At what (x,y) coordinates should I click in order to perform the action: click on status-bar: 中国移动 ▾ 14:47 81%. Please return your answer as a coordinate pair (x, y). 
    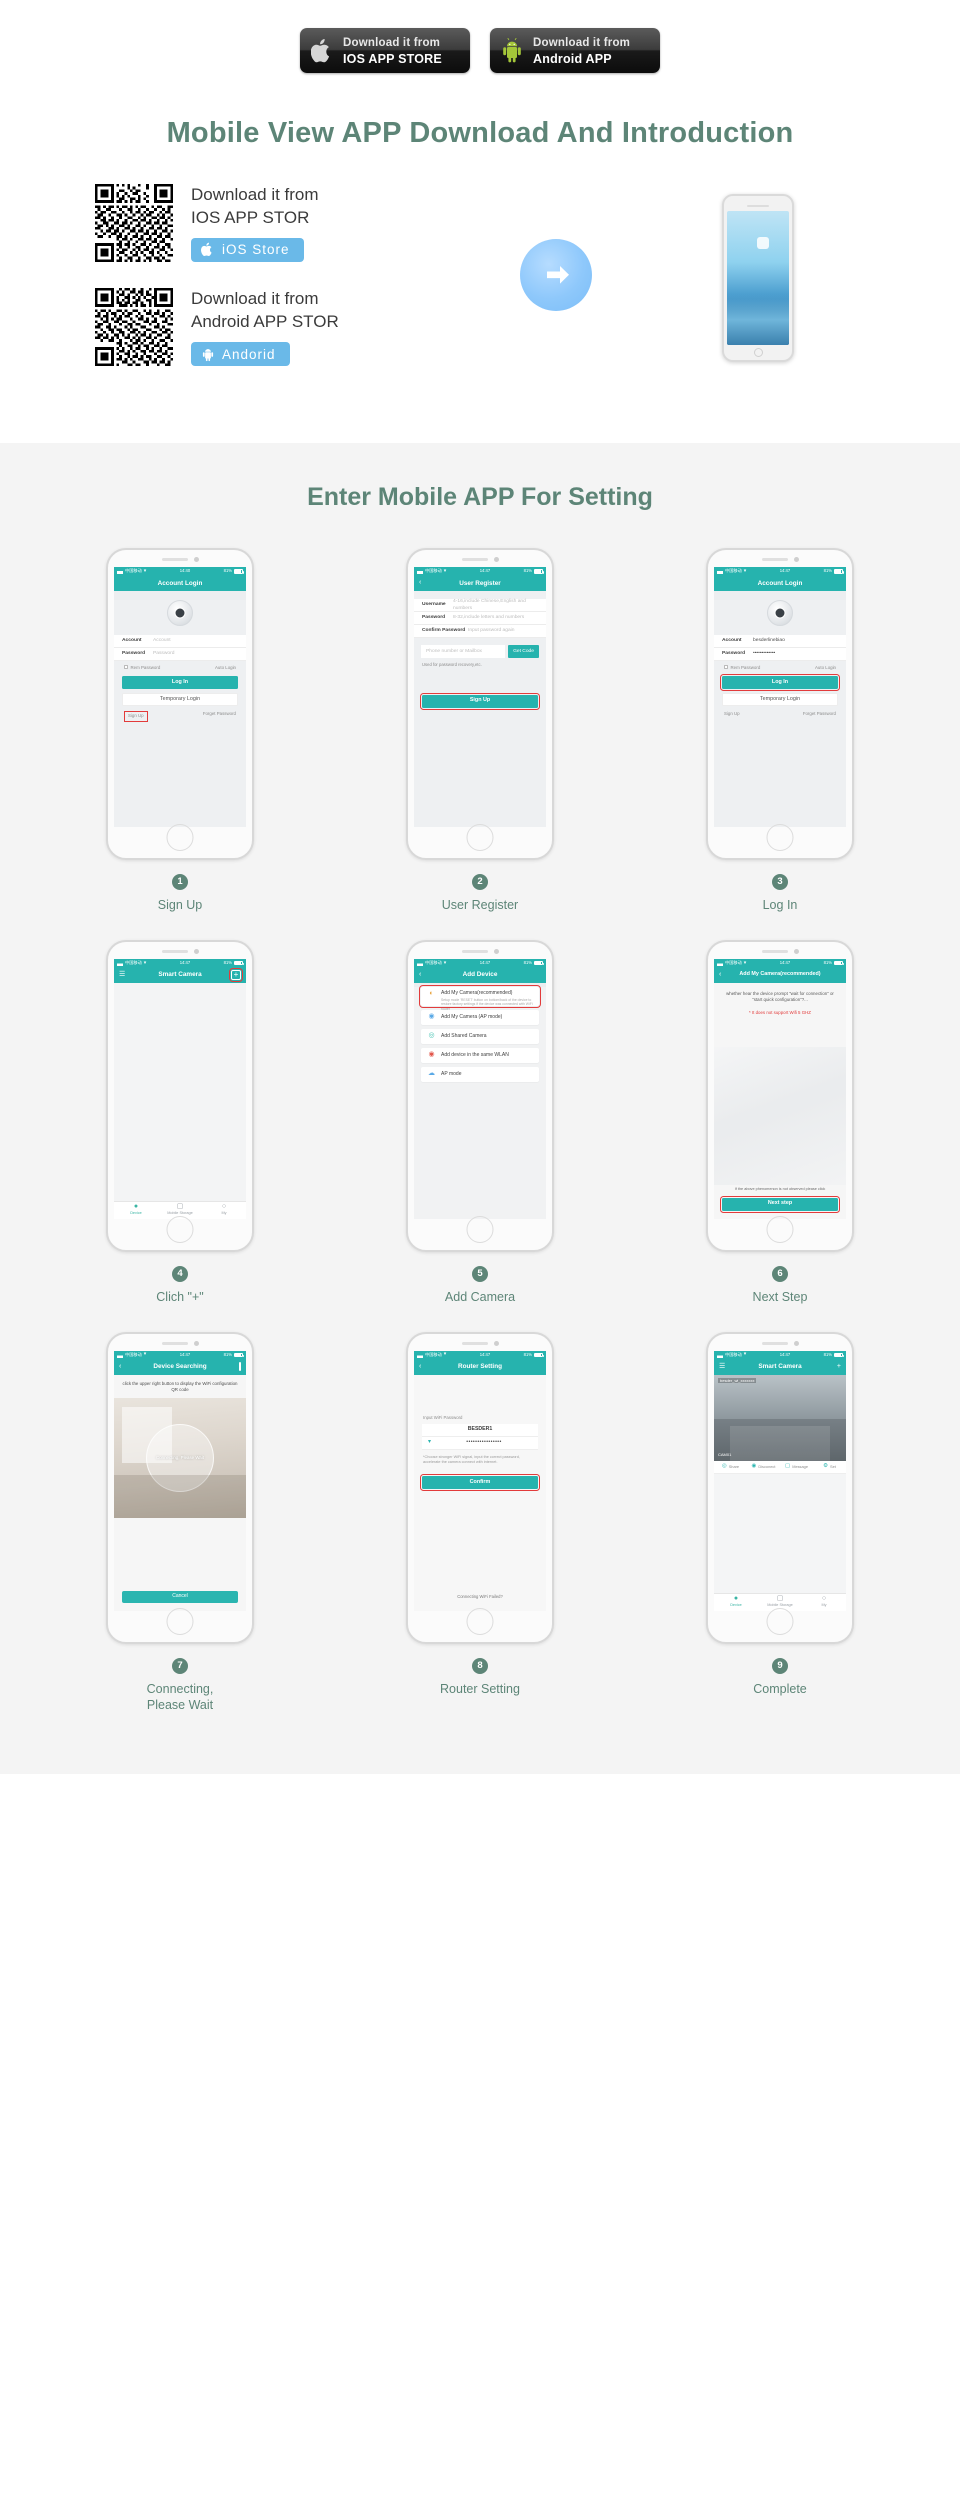
    Looking at the image, I should click on (780, 571).